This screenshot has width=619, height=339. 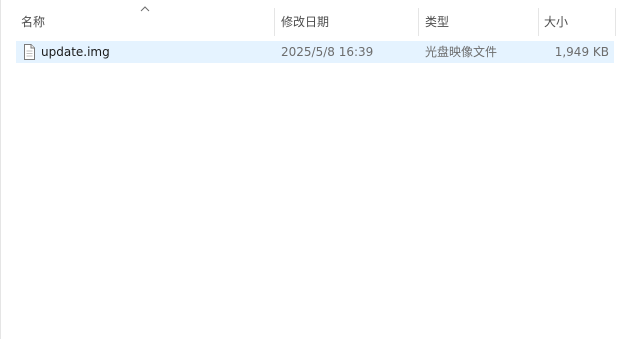 I want to click on chevron-up-icon, so click(x=145, y=9).